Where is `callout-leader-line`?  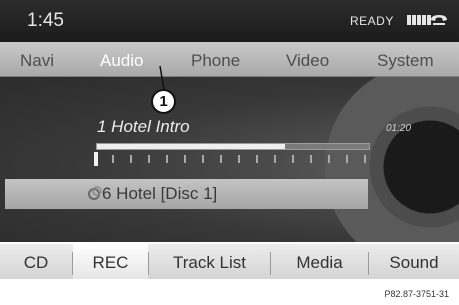 callout-leader-line is located at coordinates (162, 78).